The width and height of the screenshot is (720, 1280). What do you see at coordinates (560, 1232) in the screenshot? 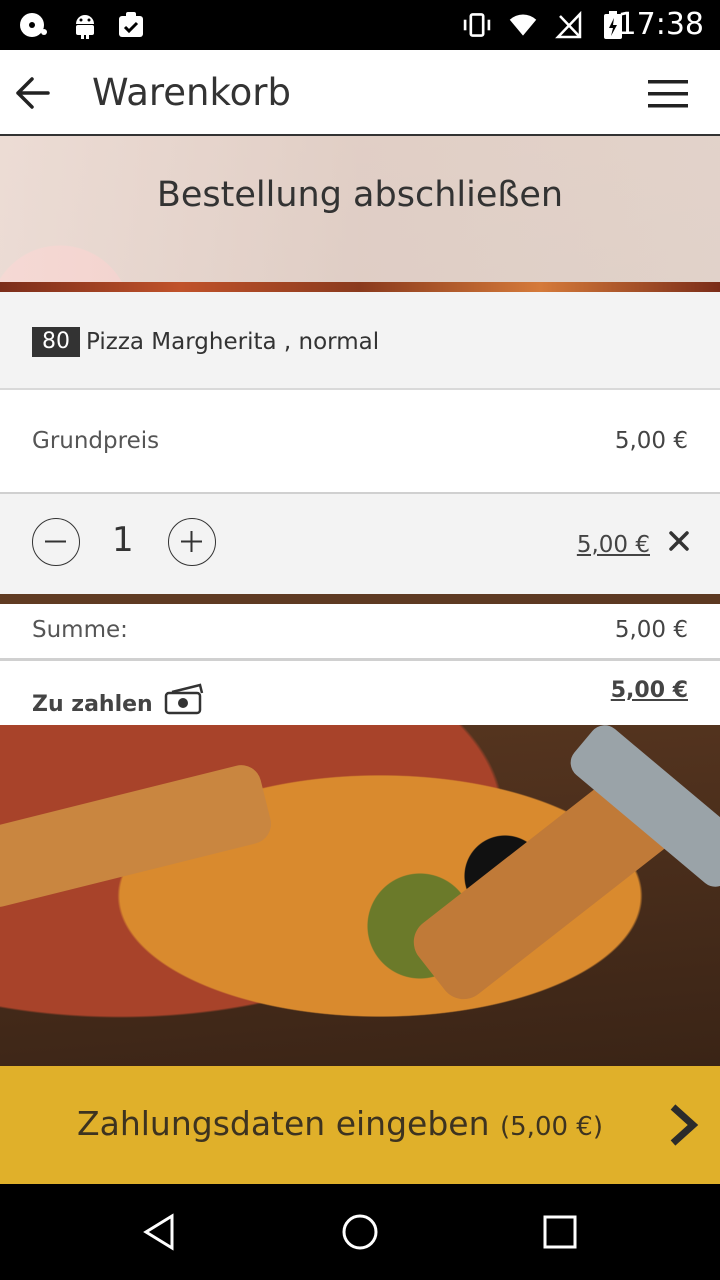
I see `nav-recents-icon` at bounding box center [560, 1232].